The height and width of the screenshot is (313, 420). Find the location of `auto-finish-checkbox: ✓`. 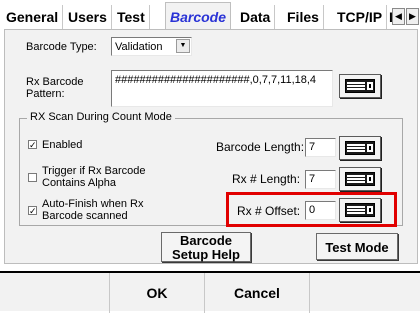

auto-finish-checkbox: ✓ is located at coordinates (32, 211).